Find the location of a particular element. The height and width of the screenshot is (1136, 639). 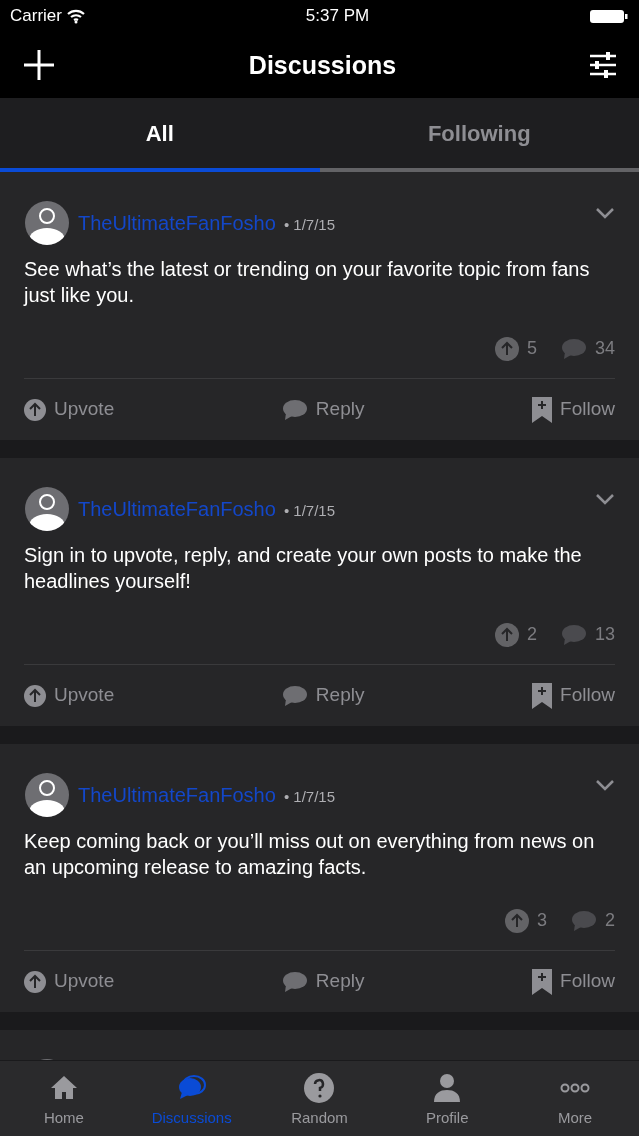

tab-bar-label: More is located at coordinates (575, 1118).